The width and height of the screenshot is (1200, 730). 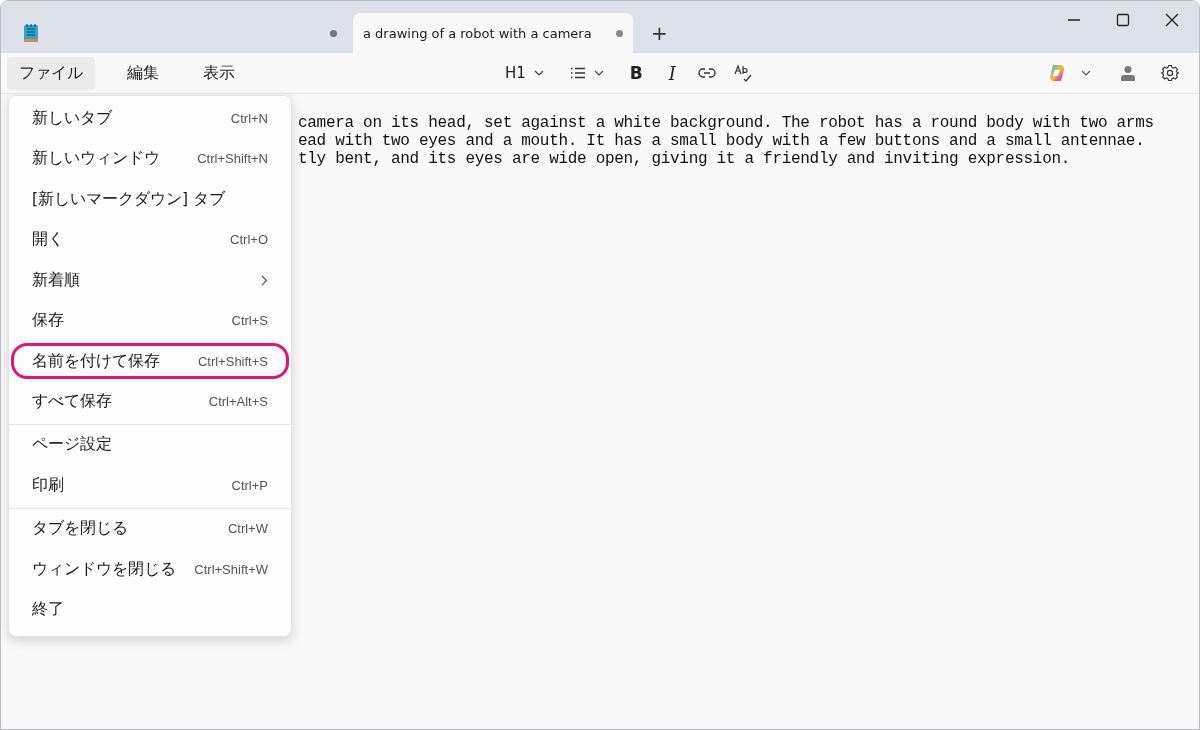 I want to click on menu-item: 名前を付けて保存 Ctrl+Shift+S, so click(x=150, y=361).